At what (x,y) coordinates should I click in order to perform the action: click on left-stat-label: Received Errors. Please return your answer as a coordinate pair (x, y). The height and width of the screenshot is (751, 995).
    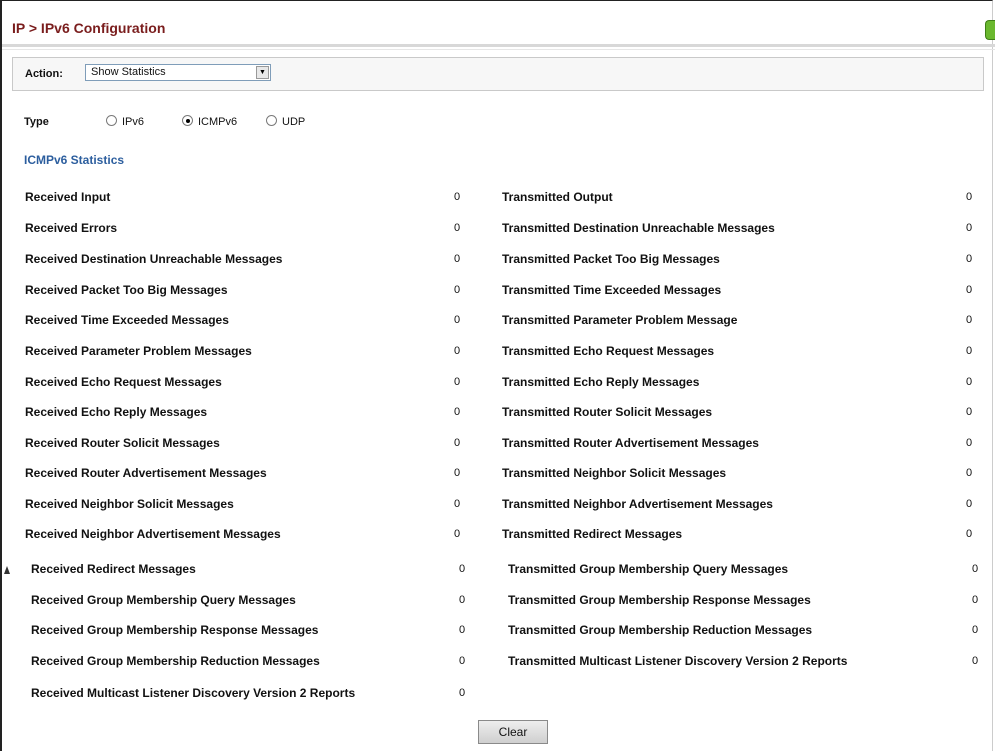
    Looking at the image, I should click on (71, 228).